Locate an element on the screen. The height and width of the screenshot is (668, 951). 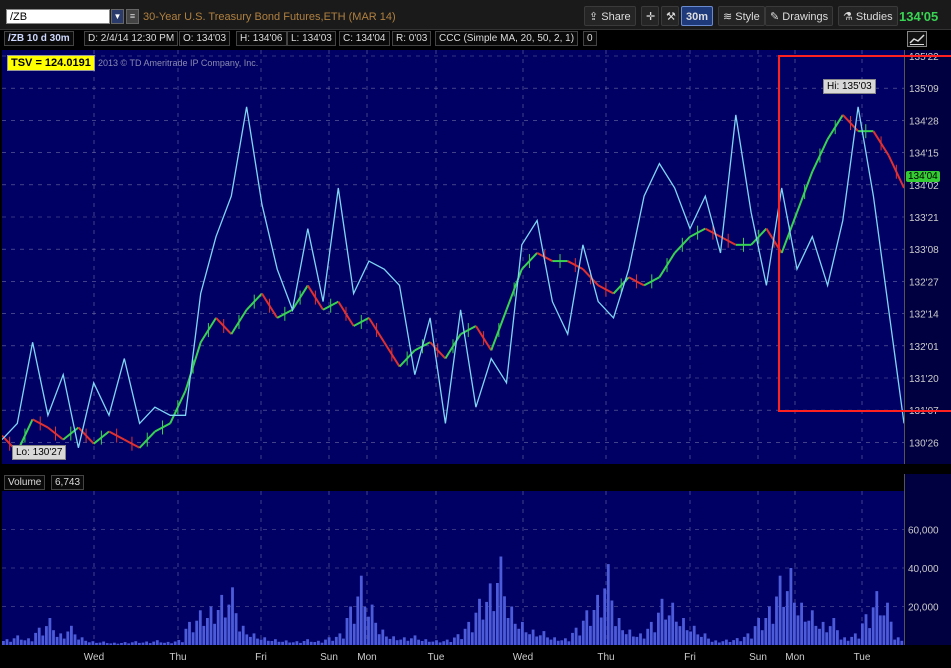
price-tick-label: 130'26 is located at coordinates (924, 443).